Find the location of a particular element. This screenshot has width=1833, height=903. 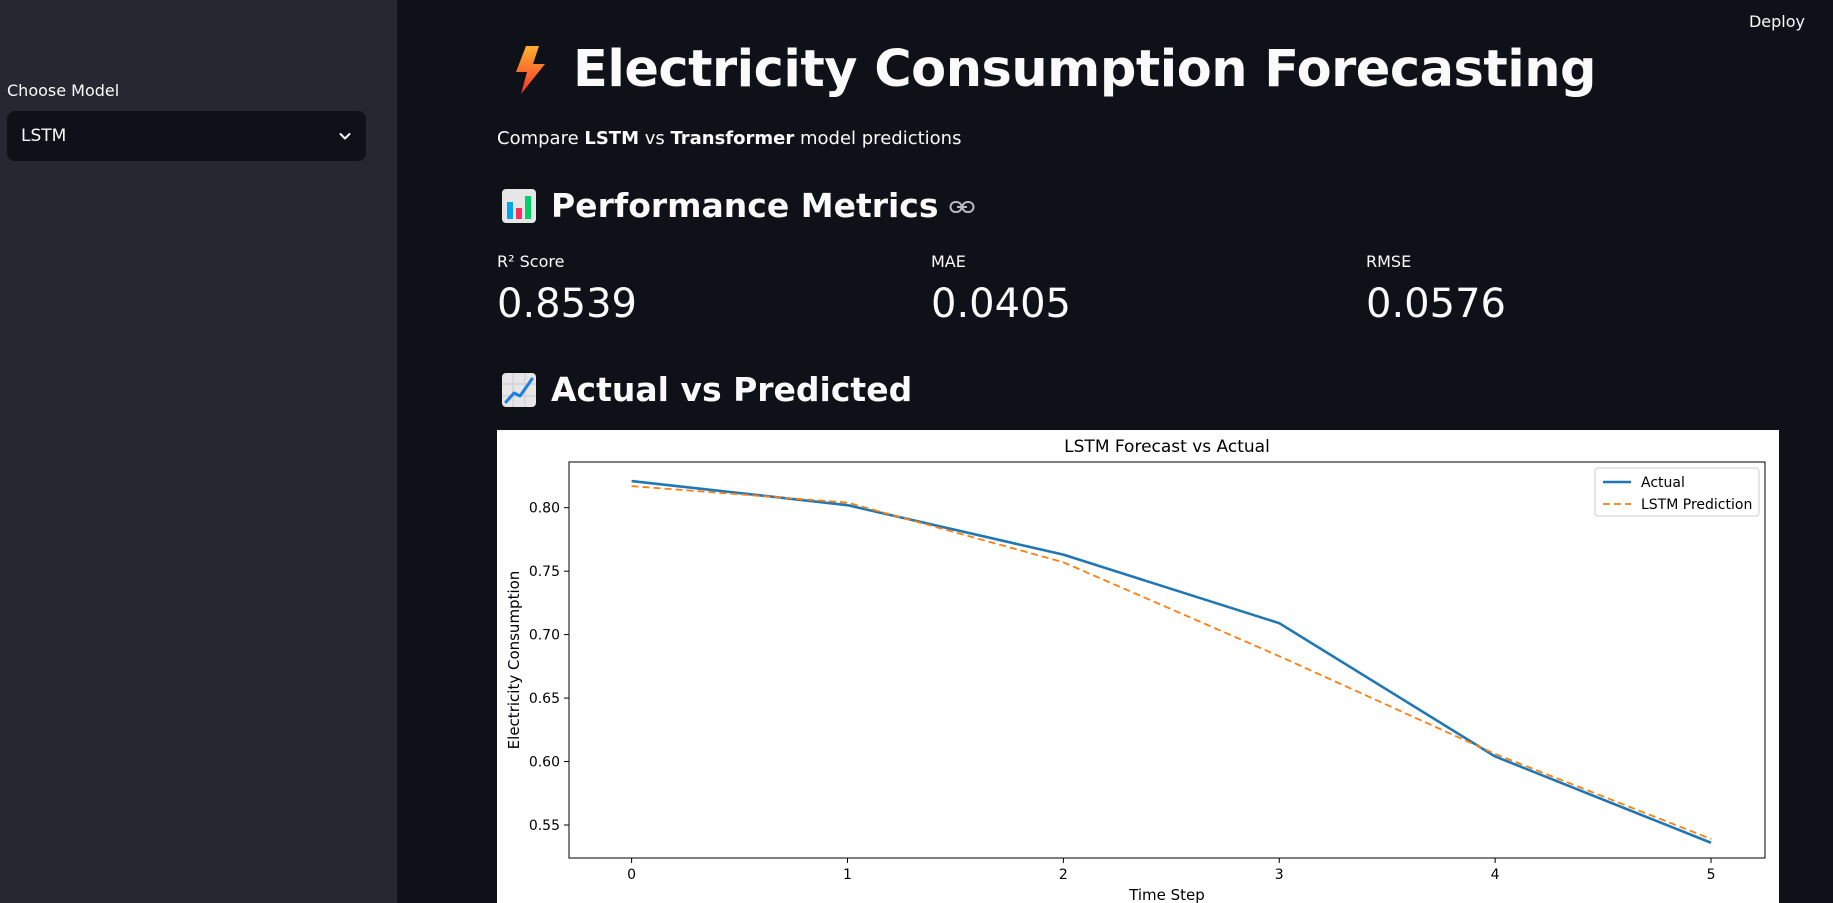

chart-heading: Actual vs Predicted is located at coordinates (706, 389).